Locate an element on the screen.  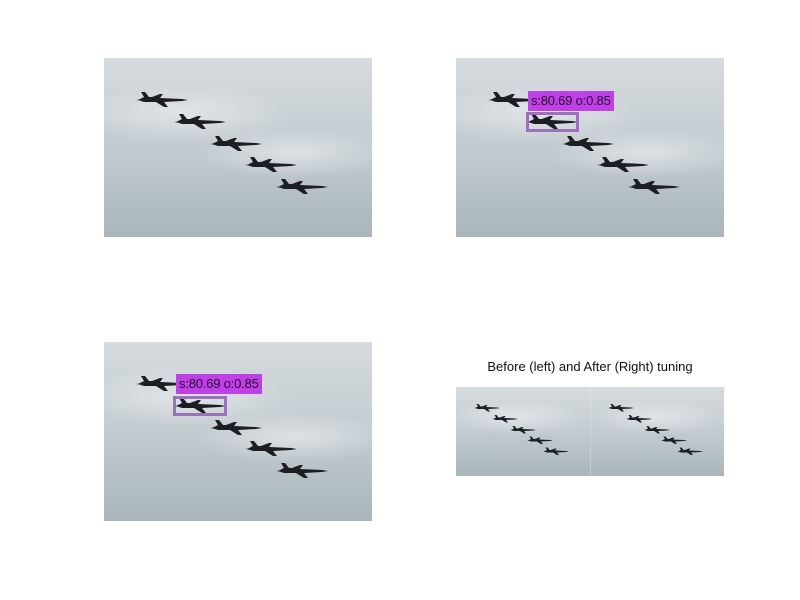
original-image-panel is located at coordinates (238, 147).